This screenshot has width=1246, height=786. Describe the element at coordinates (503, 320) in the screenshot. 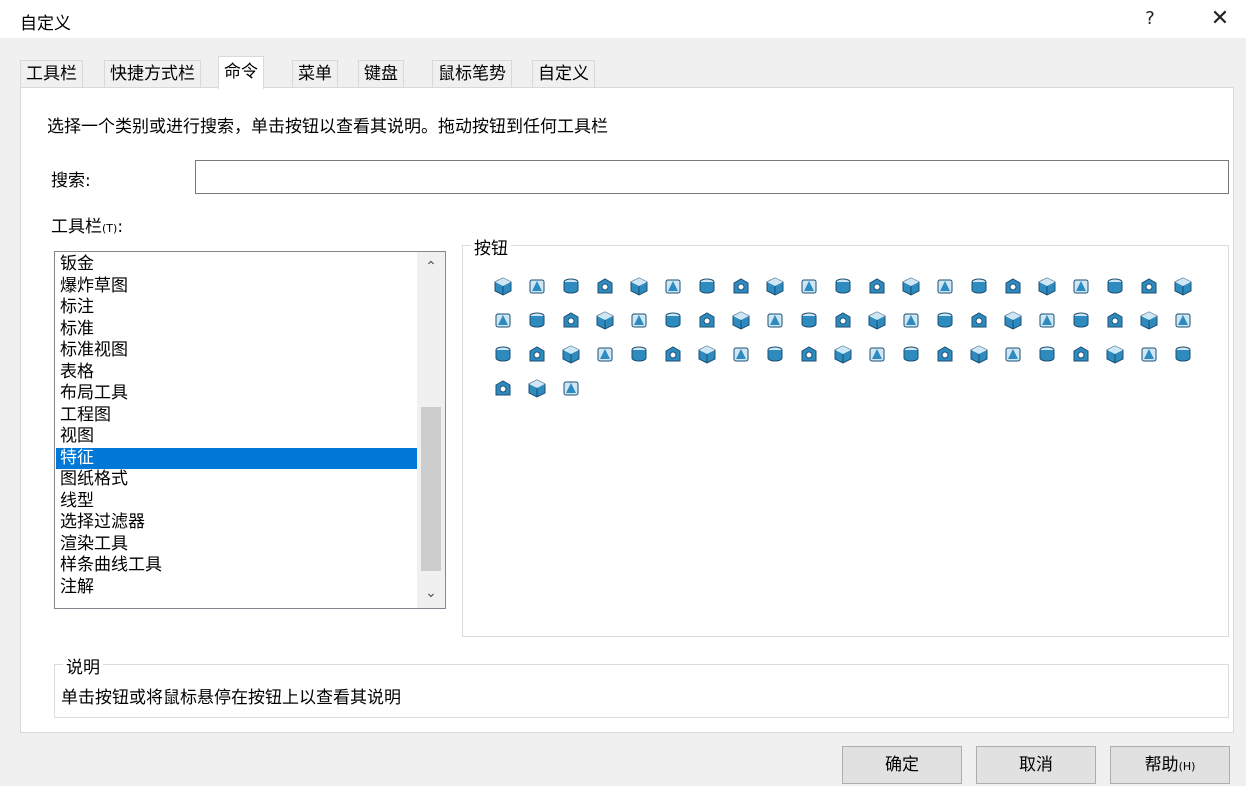

I see `advanced-hole-icon` at that location.